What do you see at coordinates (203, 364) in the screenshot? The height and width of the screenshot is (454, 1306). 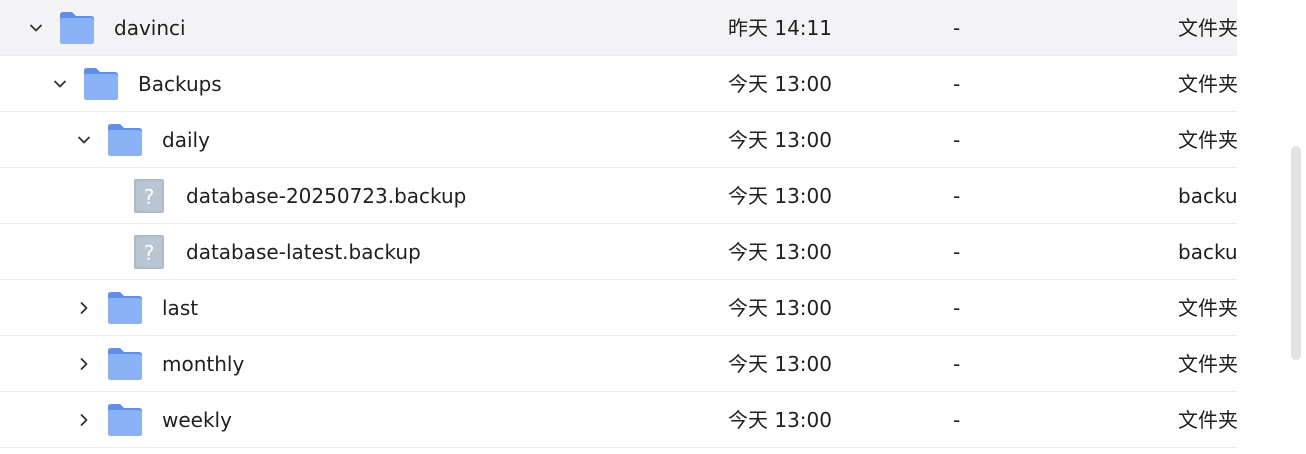 I see `row-name: monthly` at bounding box center [203, 364].